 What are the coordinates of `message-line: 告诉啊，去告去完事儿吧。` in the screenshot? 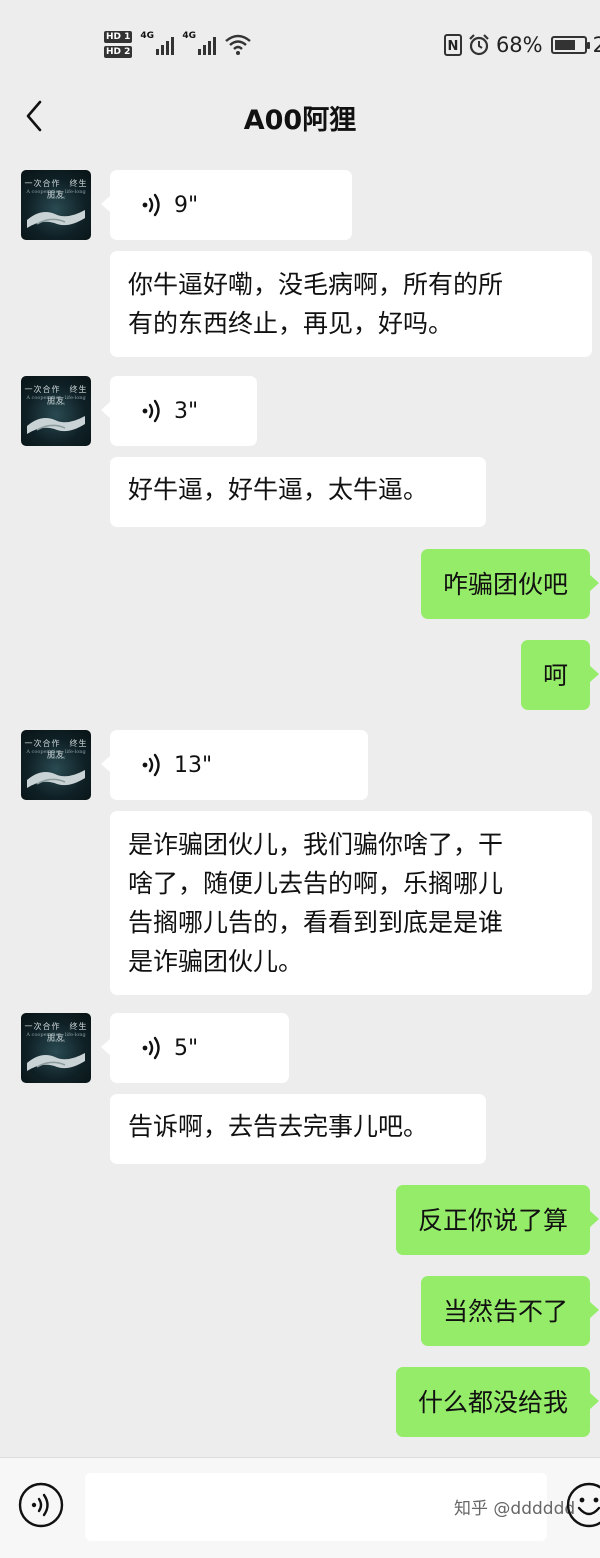 It's located at (278, 1126).